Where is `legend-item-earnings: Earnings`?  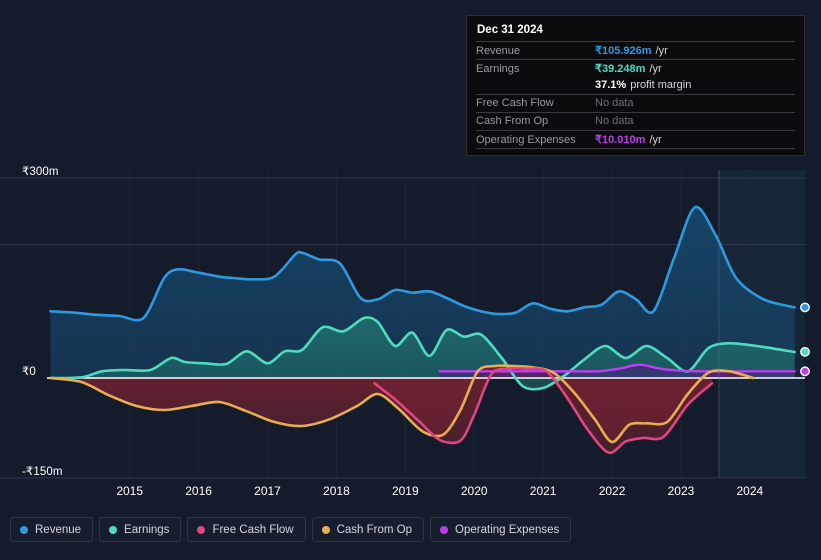
legend-item-earnings: Earnings is located at coordinates (140, 529).